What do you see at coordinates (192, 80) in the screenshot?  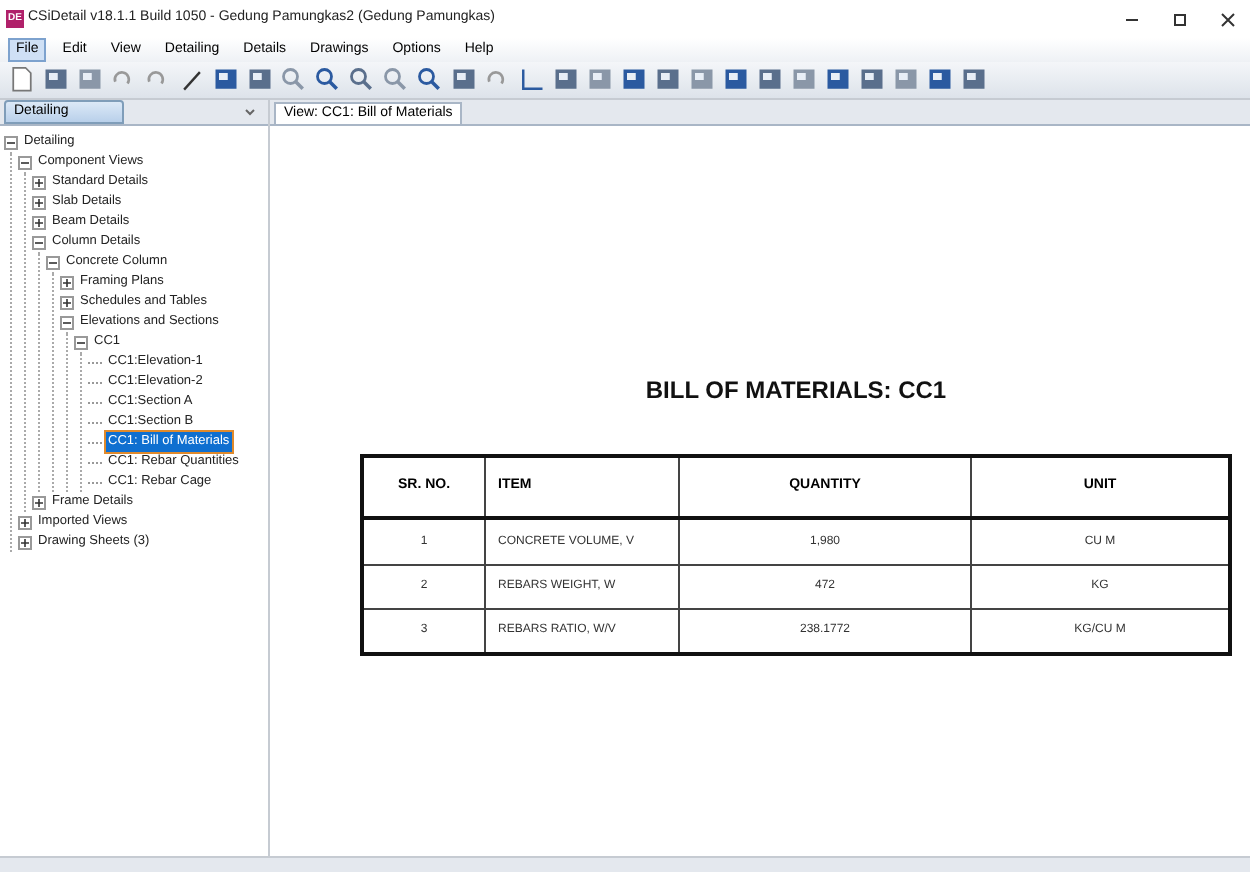 I see `pen-icon` at bounding box center [192, 80].